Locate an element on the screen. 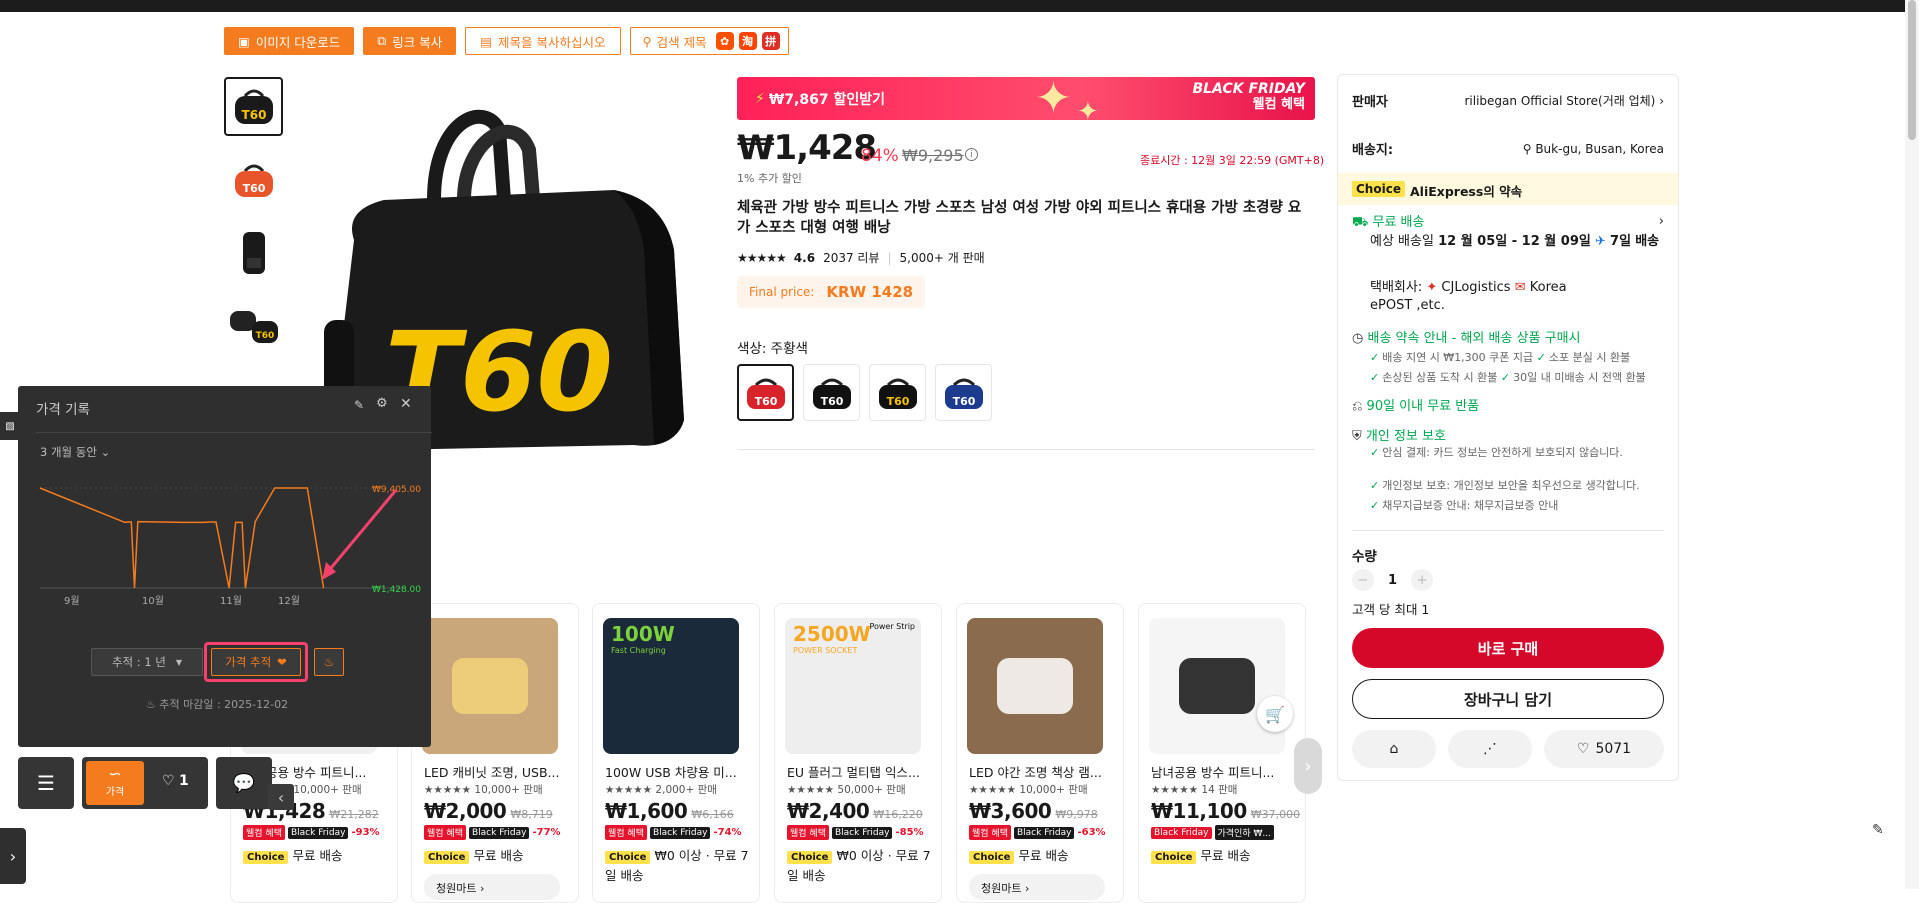 This screenshot has width=1919, height=903. quantity-value: 1 is located at coordinates (1392, 580).